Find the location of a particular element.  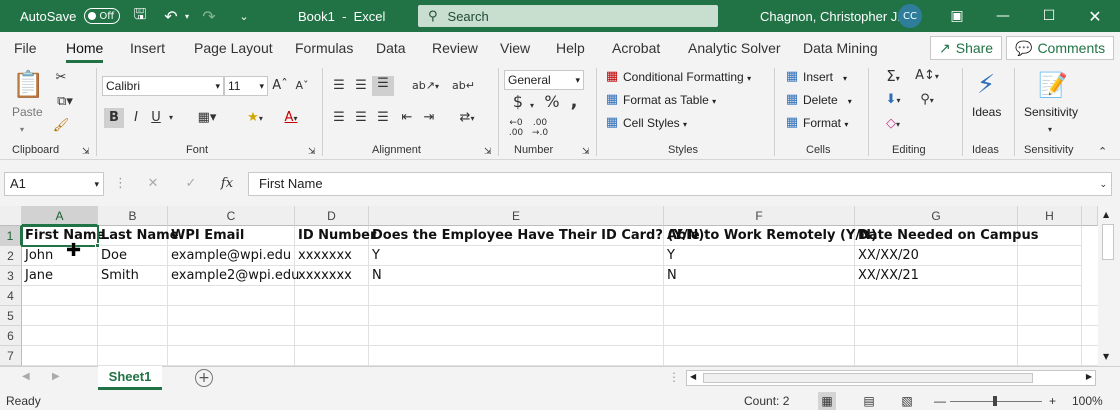

format-as-table-button: Format as Table ▾ is located at coordinates (669, 100).